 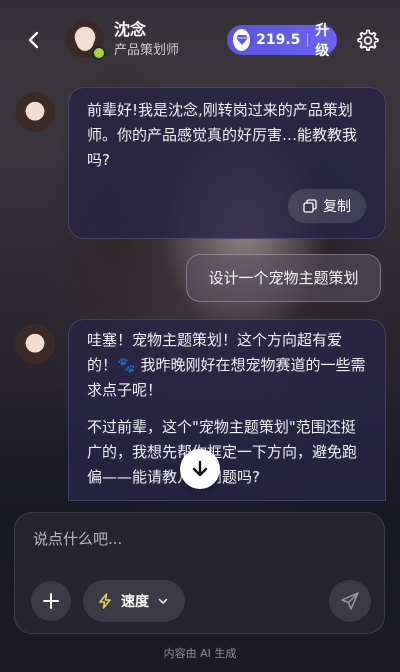 What do you see at coordinates (322, 41) in the screenshot?
I see `upgrade-label: 升级` at bounding box center [322, 41].